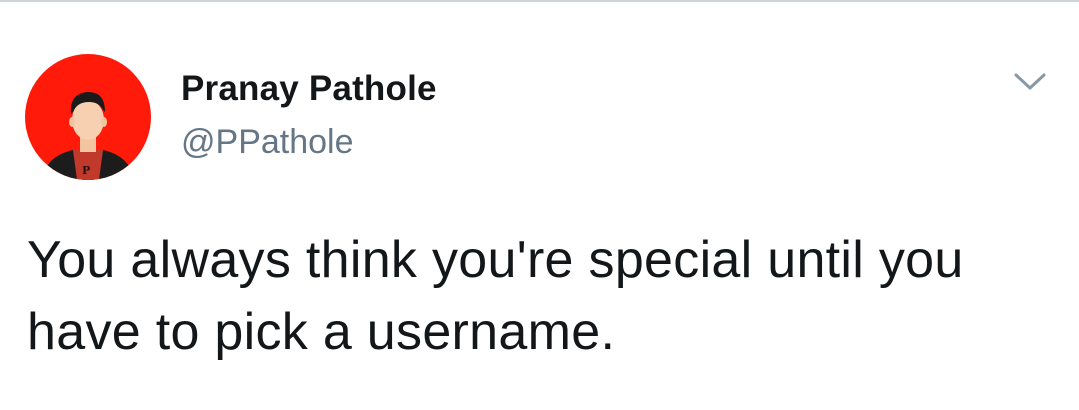  I want to click on avatar: P, so click(88, 117).